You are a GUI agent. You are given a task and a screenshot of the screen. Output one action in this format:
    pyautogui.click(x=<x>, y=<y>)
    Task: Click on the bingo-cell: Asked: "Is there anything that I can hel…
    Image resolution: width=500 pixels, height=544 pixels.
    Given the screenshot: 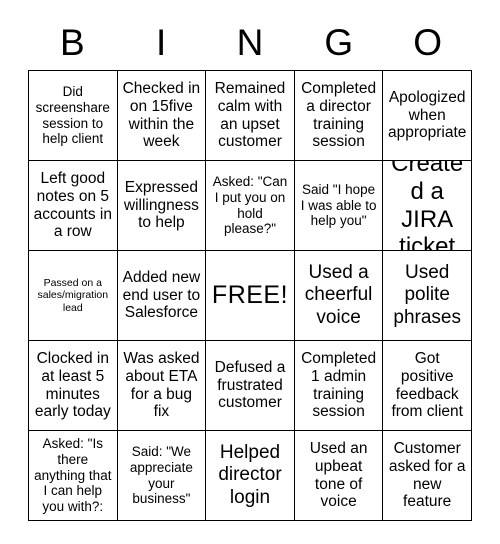 What is the action you would take?
    pyautogui.click(x=73, y=476)
    